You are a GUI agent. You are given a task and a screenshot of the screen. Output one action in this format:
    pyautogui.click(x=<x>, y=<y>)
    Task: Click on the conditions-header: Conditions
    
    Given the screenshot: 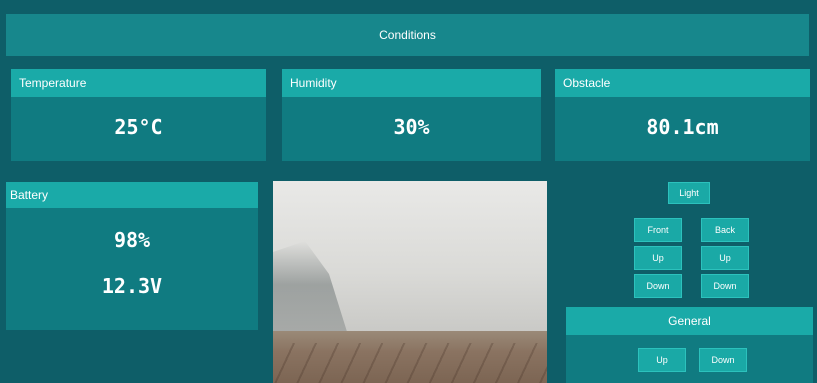 What is the action you would take?
    pyautogui.click(x=407, y=35)
    